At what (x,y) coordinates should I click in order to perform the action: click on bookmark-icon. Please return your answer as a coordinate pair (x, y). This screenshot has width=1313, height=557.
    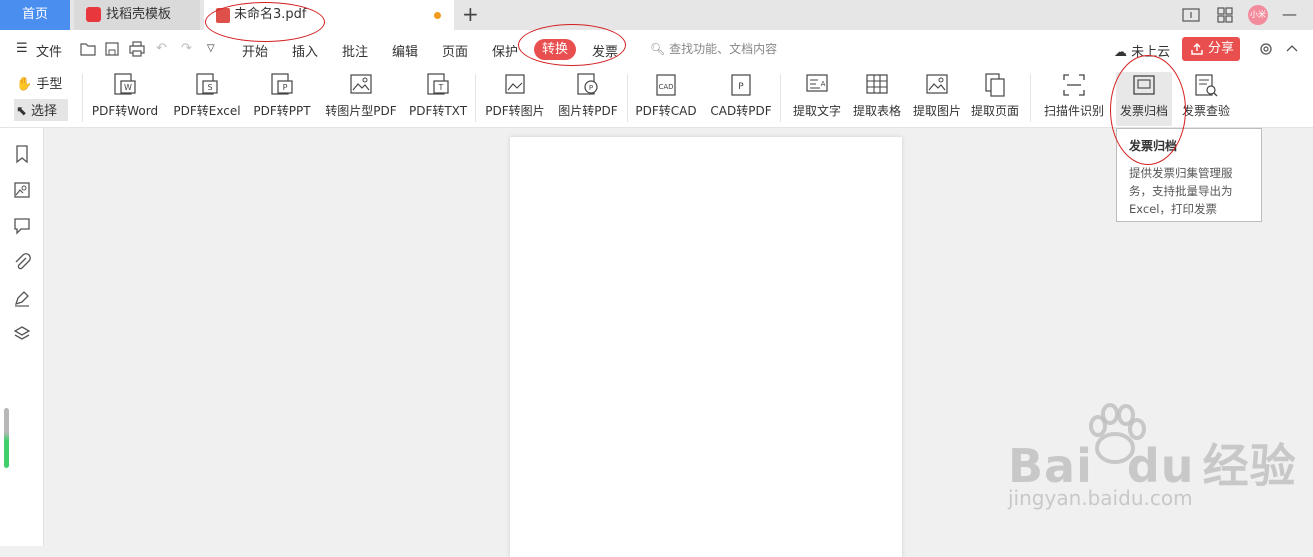
    Looking at the image, I should click on (22, 154).